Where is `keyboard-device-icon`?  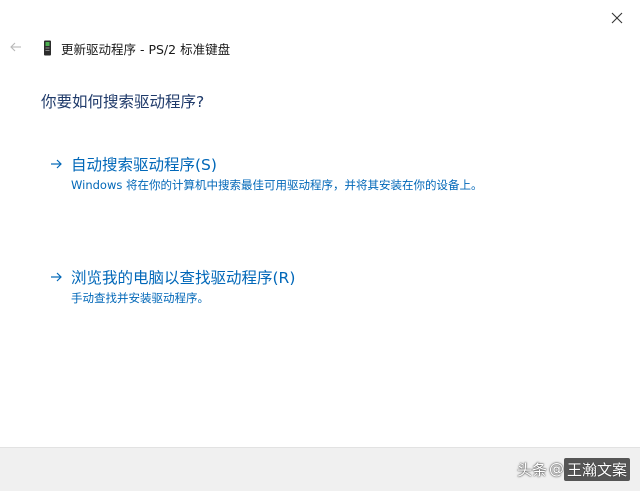
keyboard-device-icon is located at coordinates (47, 48).